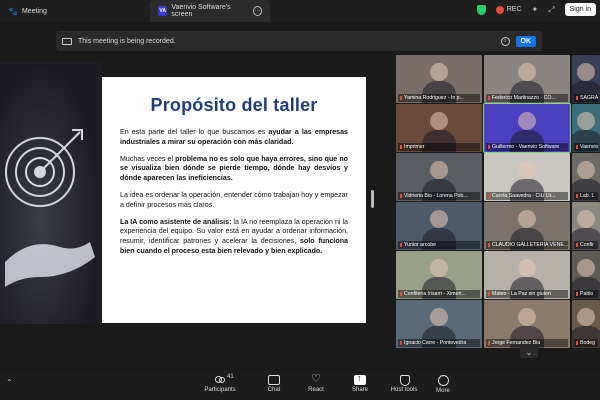  What do you see at coordinates (586, 245) in the screenshot?
I see `participant-name: Confir` at bounding box center [586, 245].